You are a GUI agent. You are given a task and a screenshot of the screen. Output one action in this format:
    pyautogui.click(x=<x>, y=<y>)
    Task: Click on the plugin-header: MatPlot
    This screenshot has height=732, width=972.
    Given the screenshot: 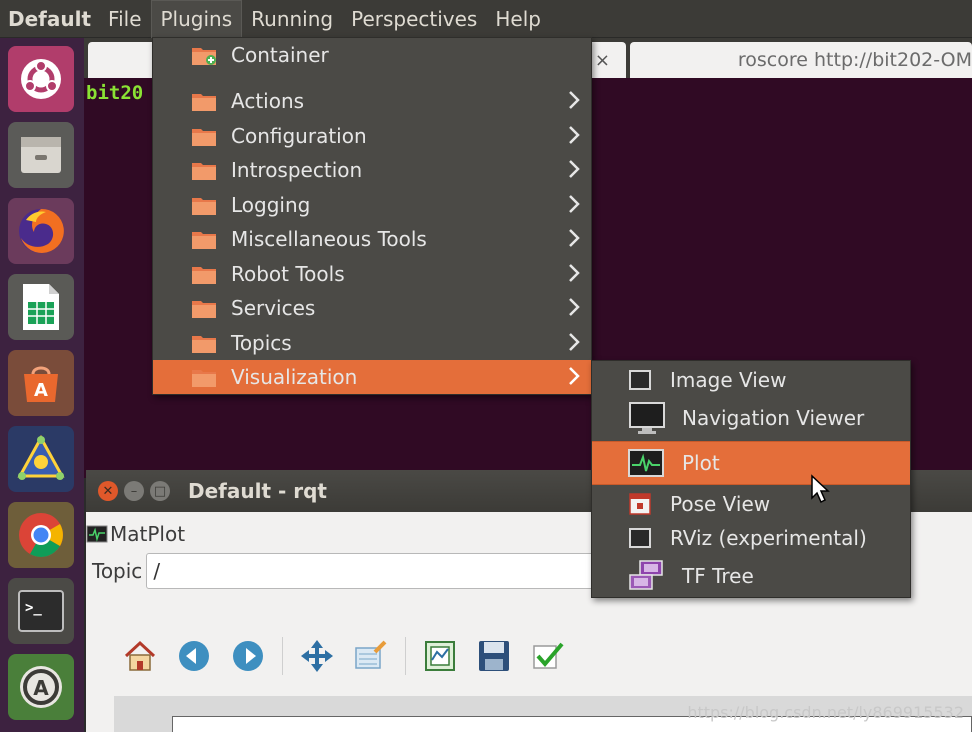 What is the action you would take?
    pyautogui.click(x=135, y=534)
    